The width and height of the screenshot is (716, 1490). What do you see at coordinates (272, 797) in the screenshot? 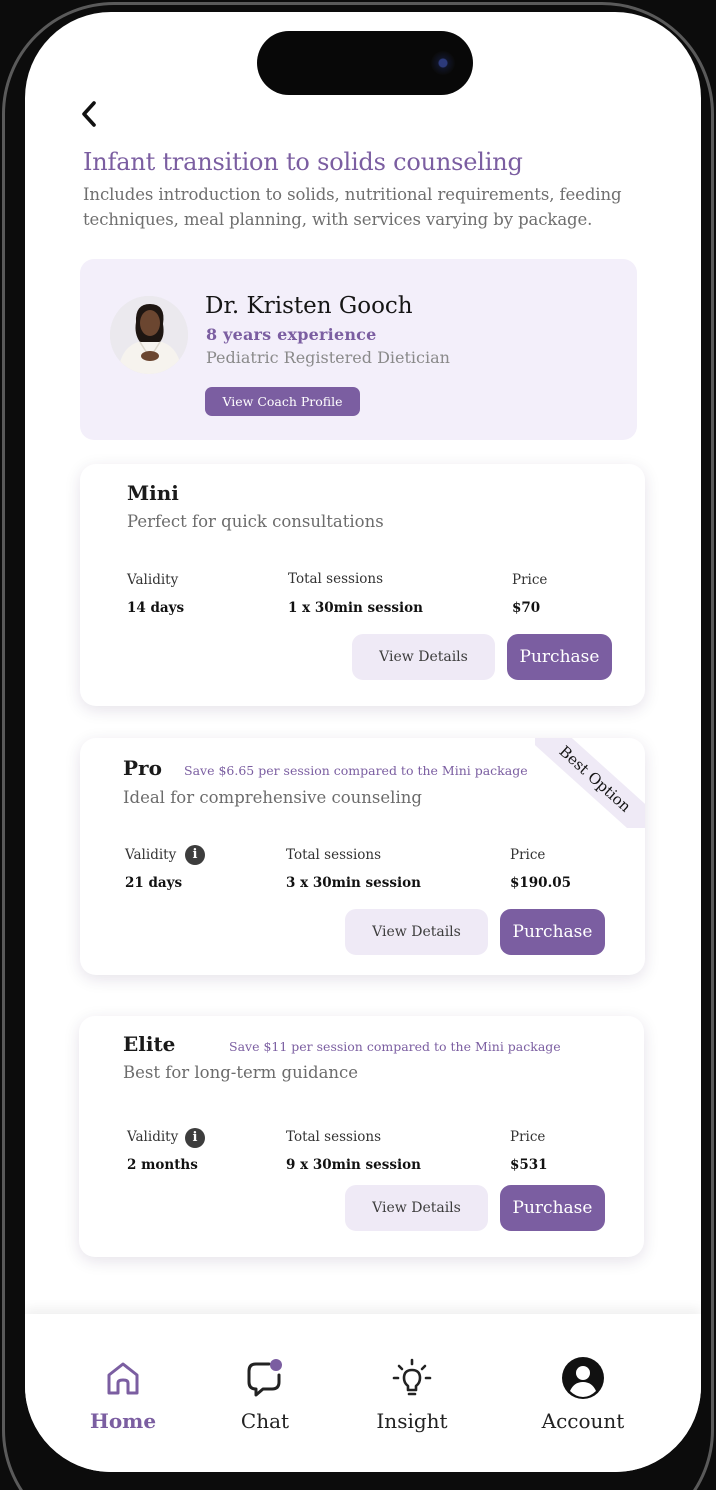
I see `package-description: Ideal for comprehensive counseling` at bounding box center [272, 797].